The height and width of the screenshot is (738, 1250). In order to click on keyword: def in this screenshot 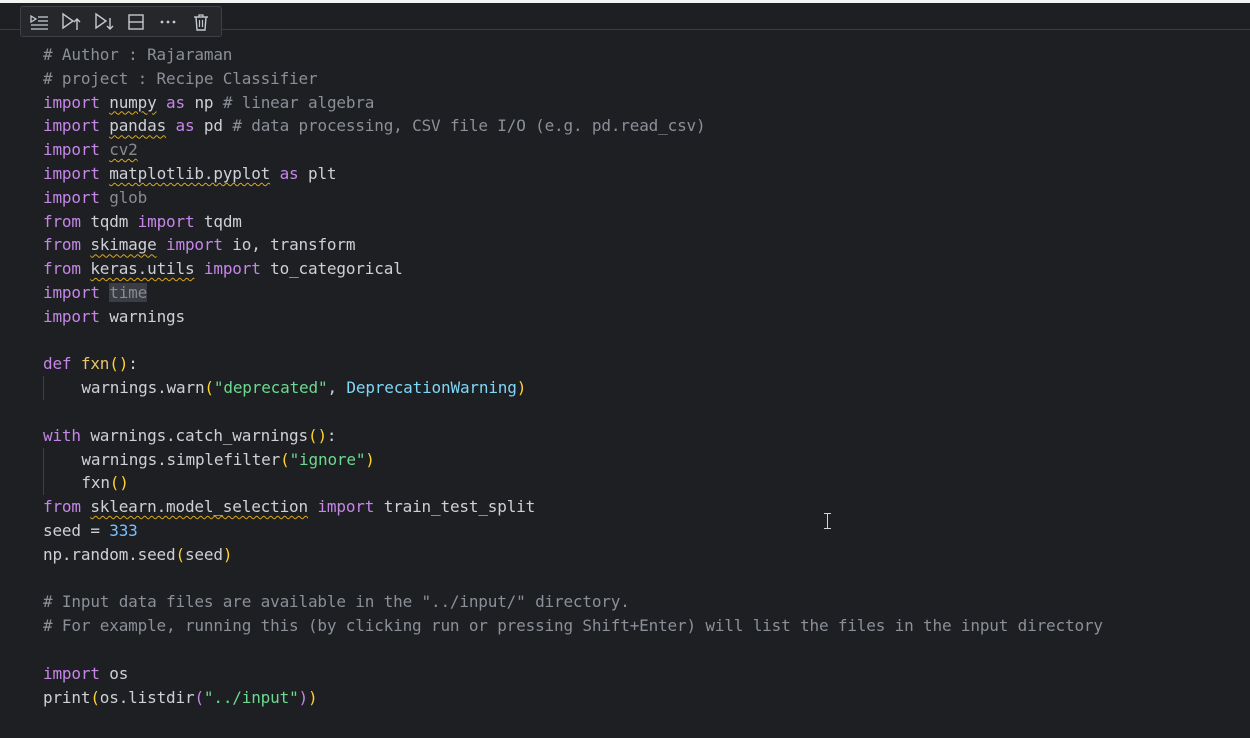, I will do `click(57, 364)`.